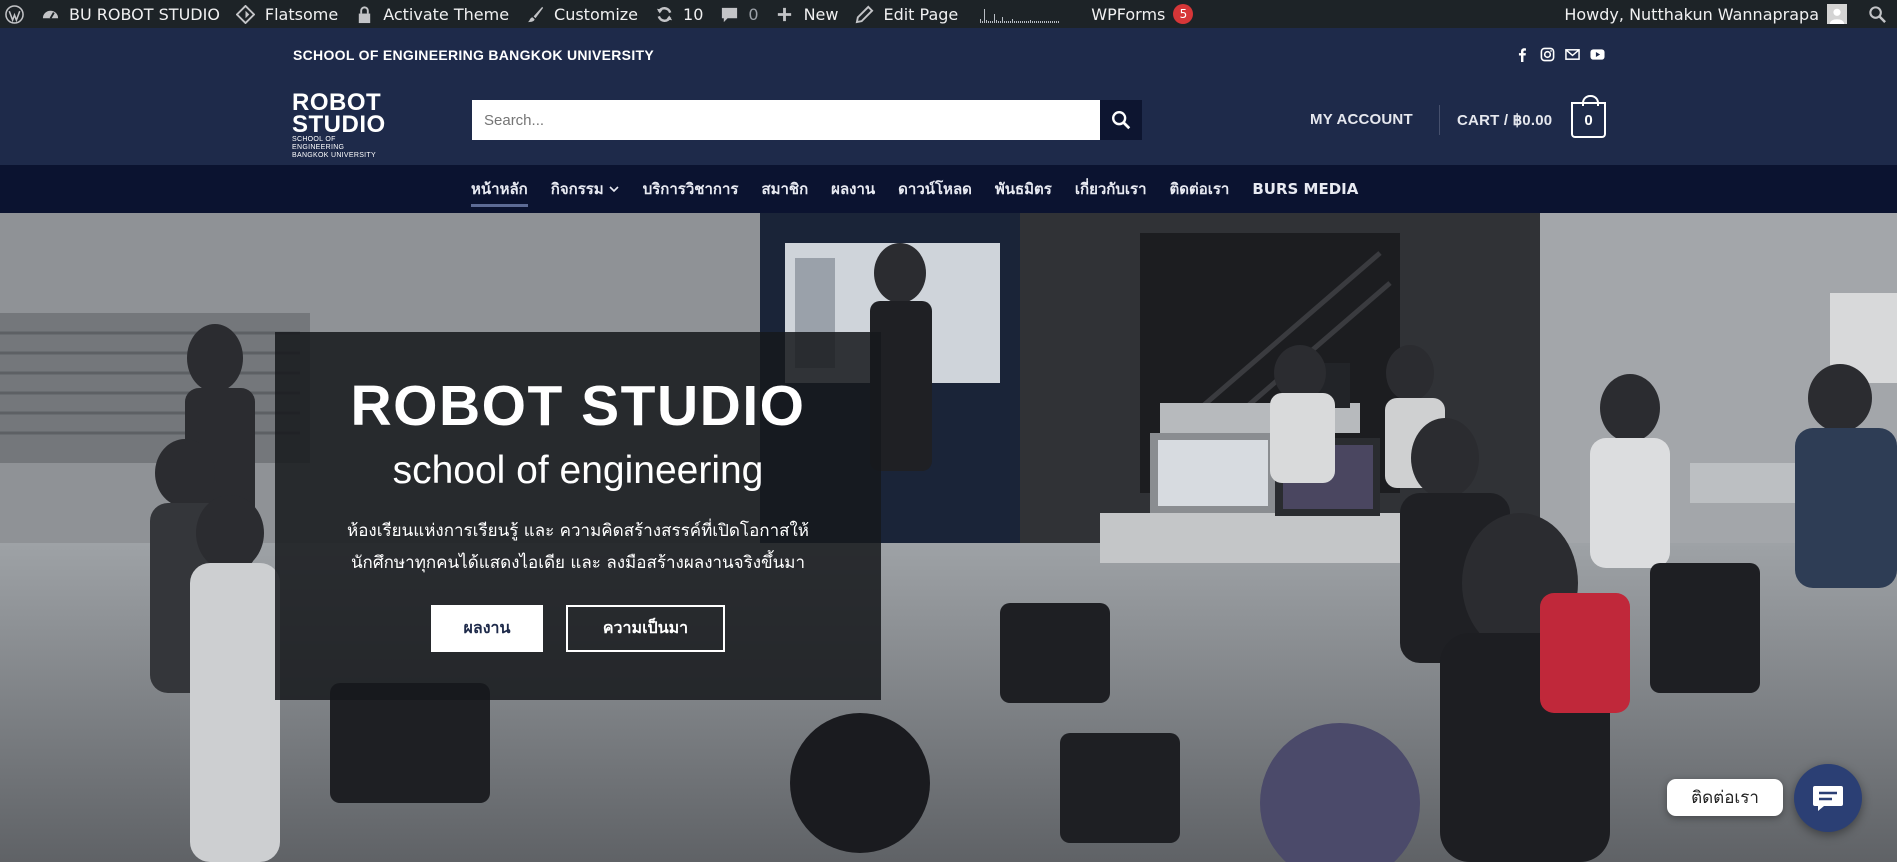  What do you see at coordinates (1183, 14) in the screenshot?
I see `wpforms-badge: 5` at bounding box center [1183, 14].